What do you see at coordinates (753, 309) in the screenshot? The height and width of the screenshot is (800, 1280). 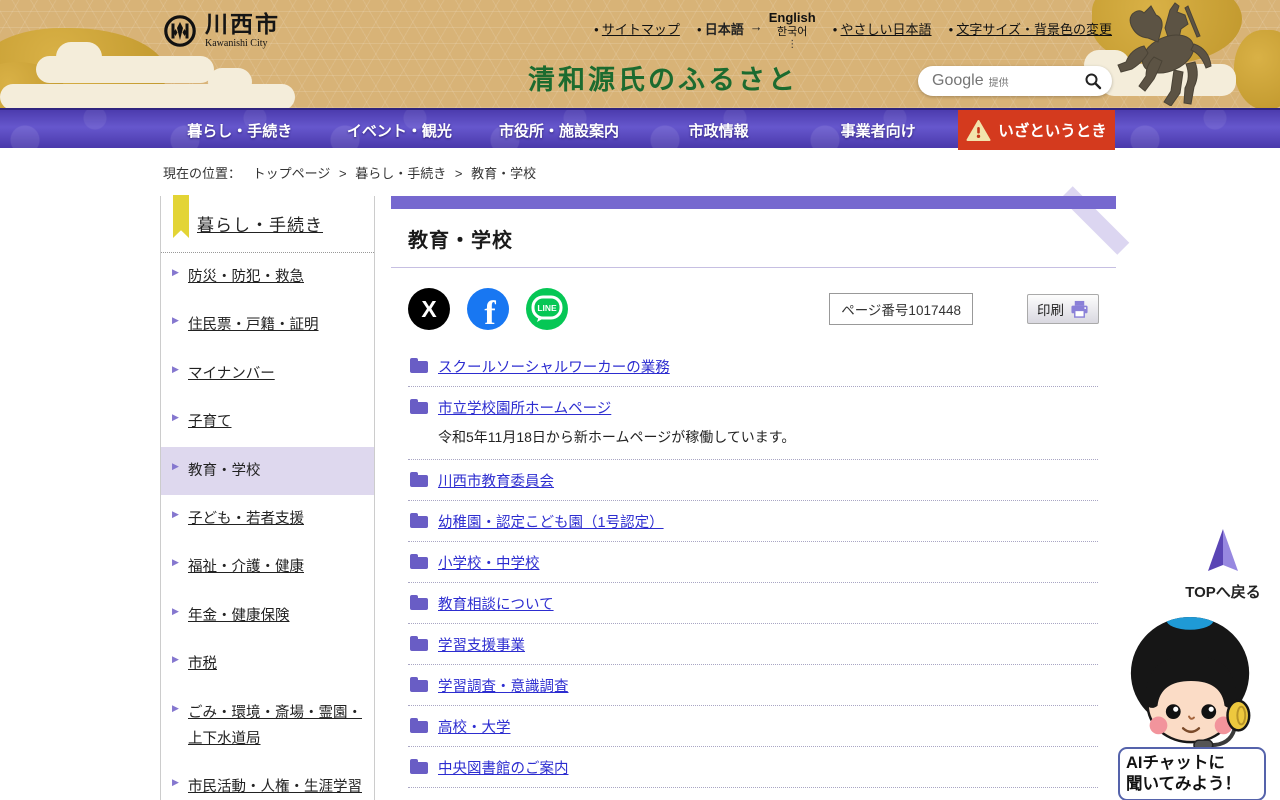 I see `page-tools: X f LINE ページ番号1017448 印刷` at bounding box center [753, 309].